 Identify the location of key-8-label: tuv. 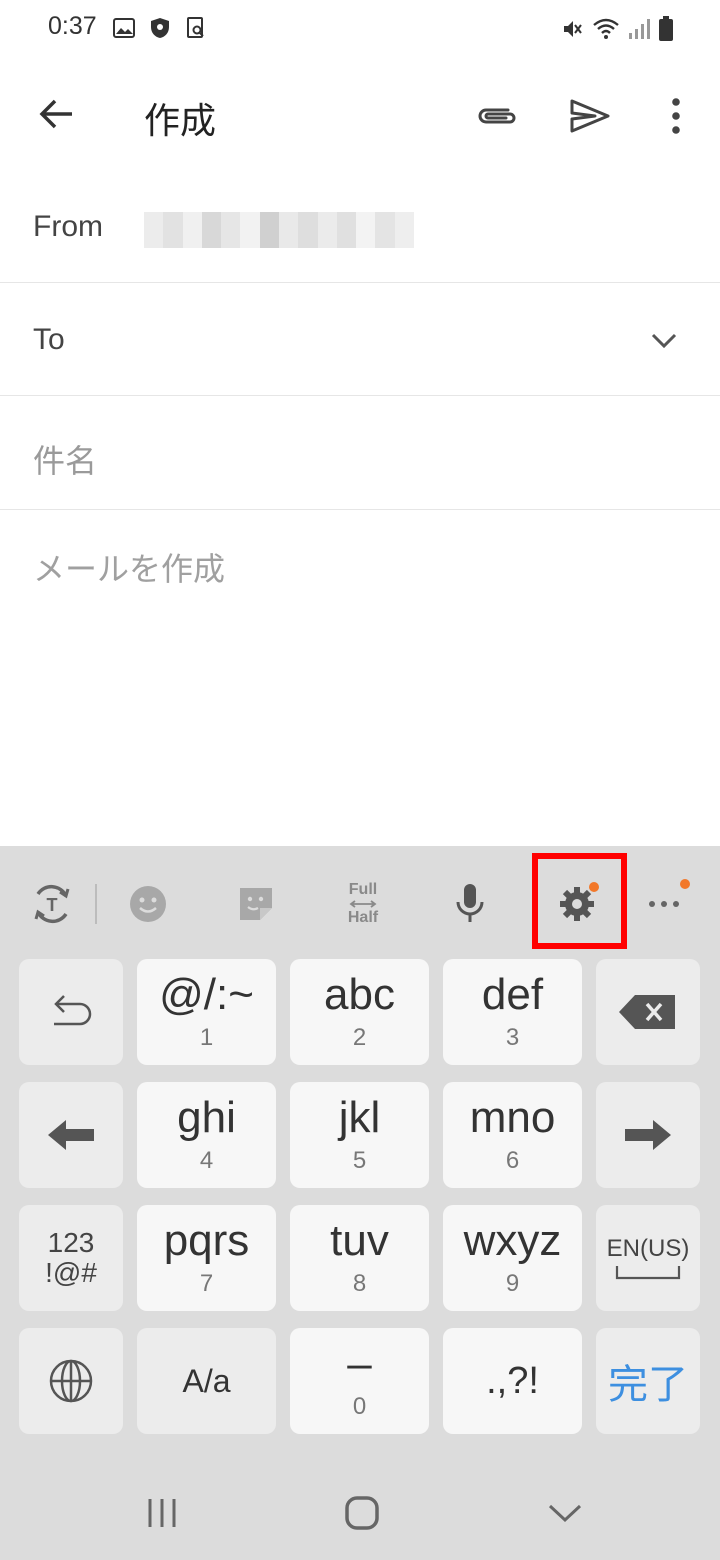
(359, 1240).